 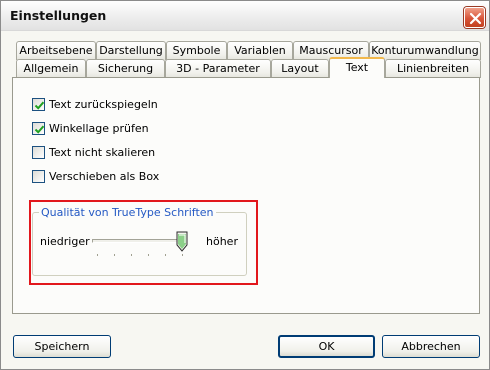 I want to click on quality-slider-track, so click(x=139, y=241).